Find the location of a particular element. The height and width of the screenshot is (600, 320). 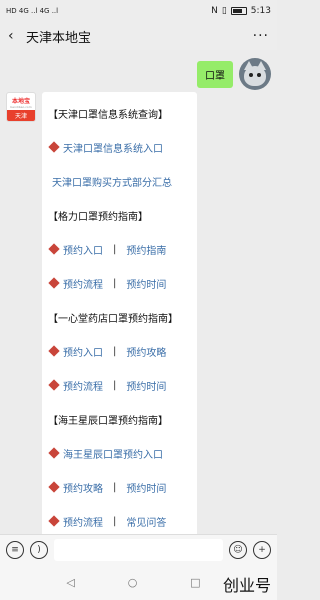

vibrate-icon: ▯ is located at coordinates (224, 11).